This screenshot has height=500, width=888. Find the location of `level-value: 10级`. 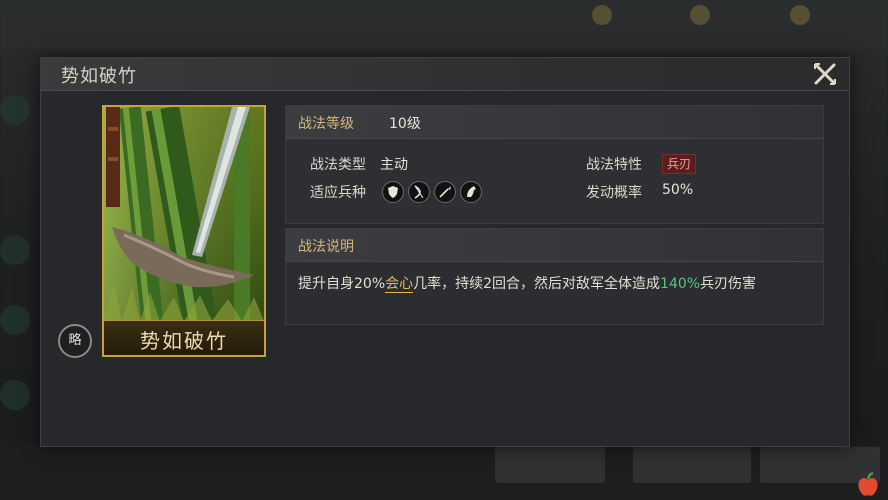

level-value: 10级 is located at coordinates (405, 124).